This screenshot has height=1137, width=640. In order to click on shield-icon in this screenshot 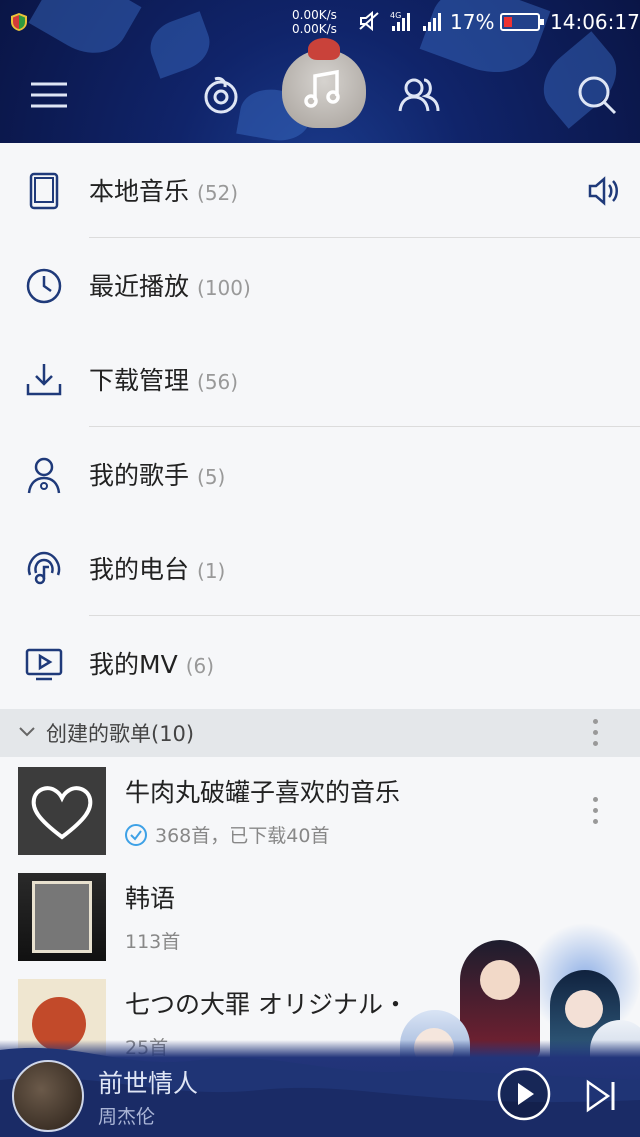, I will do `click(19, 22)`.